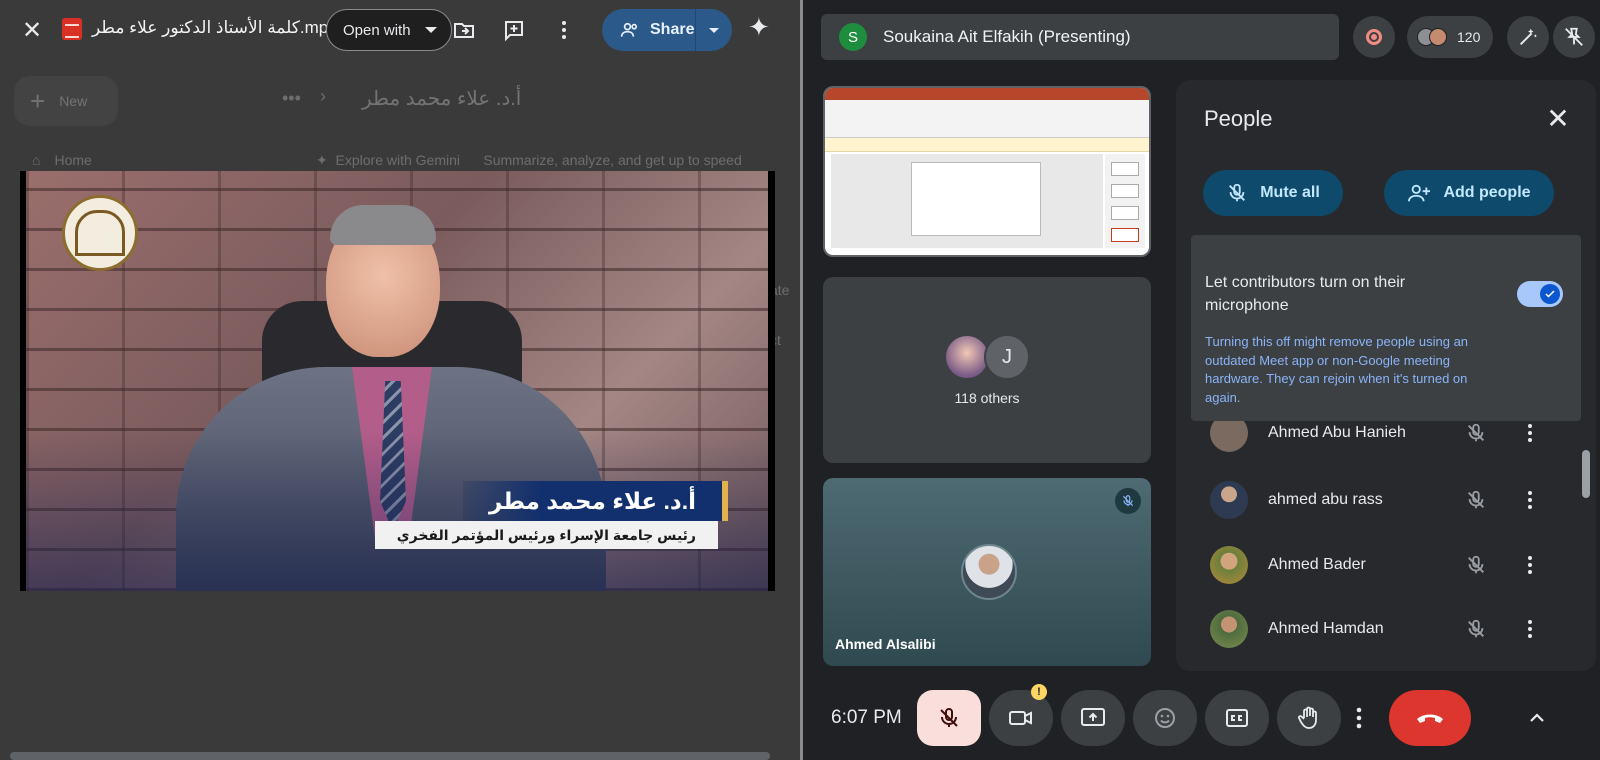 The image size is (1600, 760). I want to click on add-comment-icon, so click(514, 30).